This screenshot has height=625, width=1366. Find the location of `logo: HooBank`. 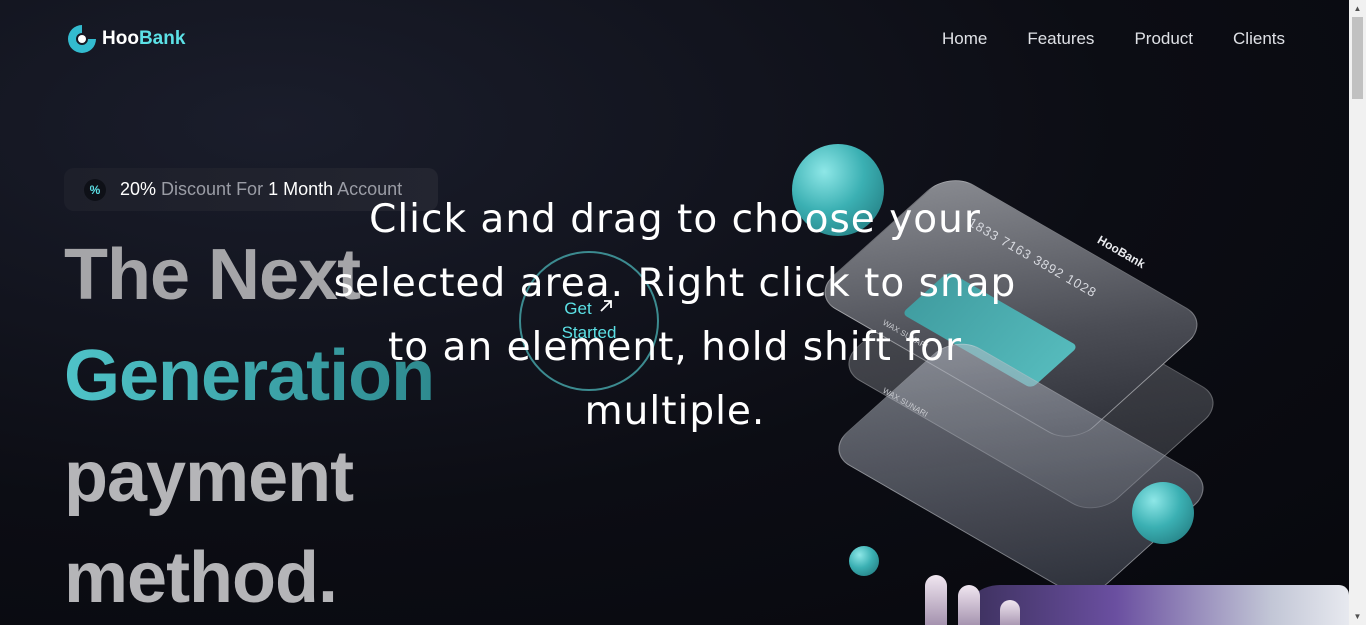

logo: HooBank is located at coordinates (125, 39).